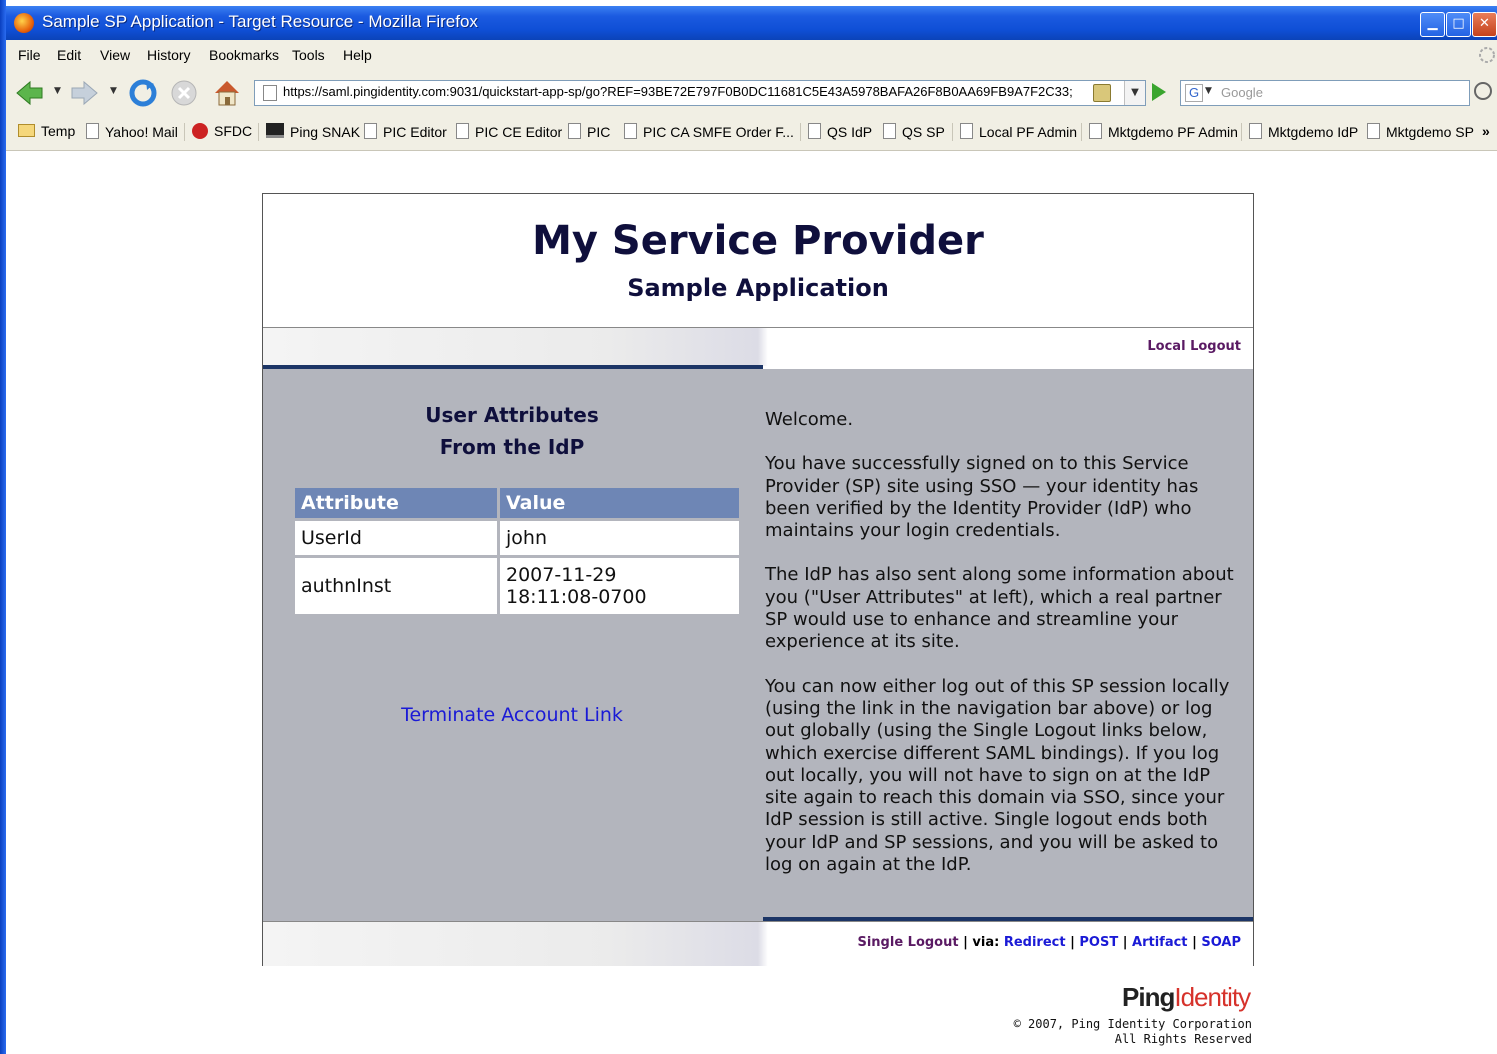 The height and width of the screenshot is (1054, 1497). I want to click on snak-icon, so click(275, 130).